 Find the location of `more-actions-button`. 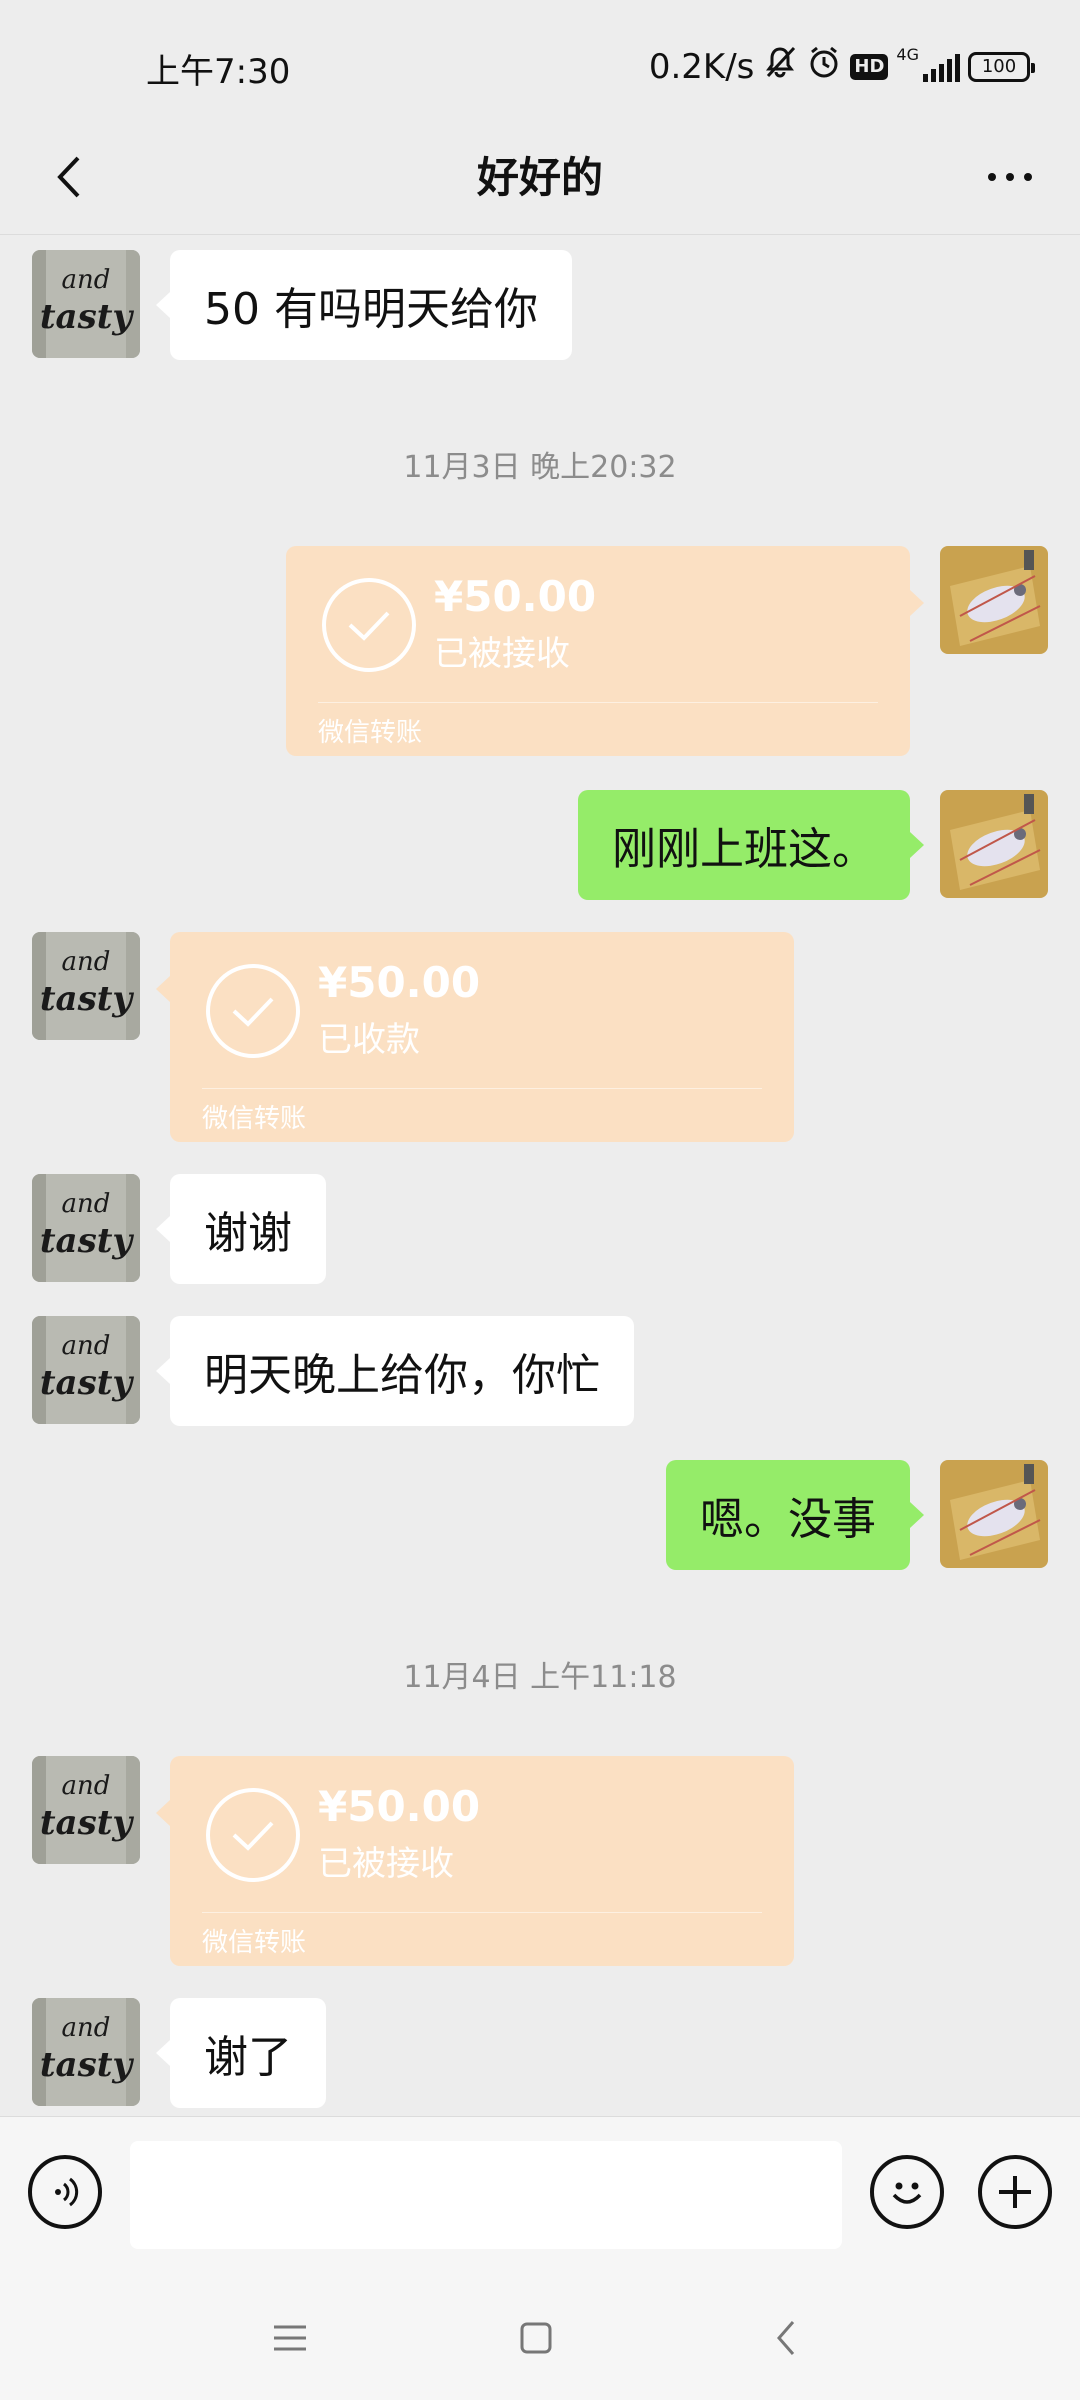

more-actions-button is located at coordinates (1015, 2192).